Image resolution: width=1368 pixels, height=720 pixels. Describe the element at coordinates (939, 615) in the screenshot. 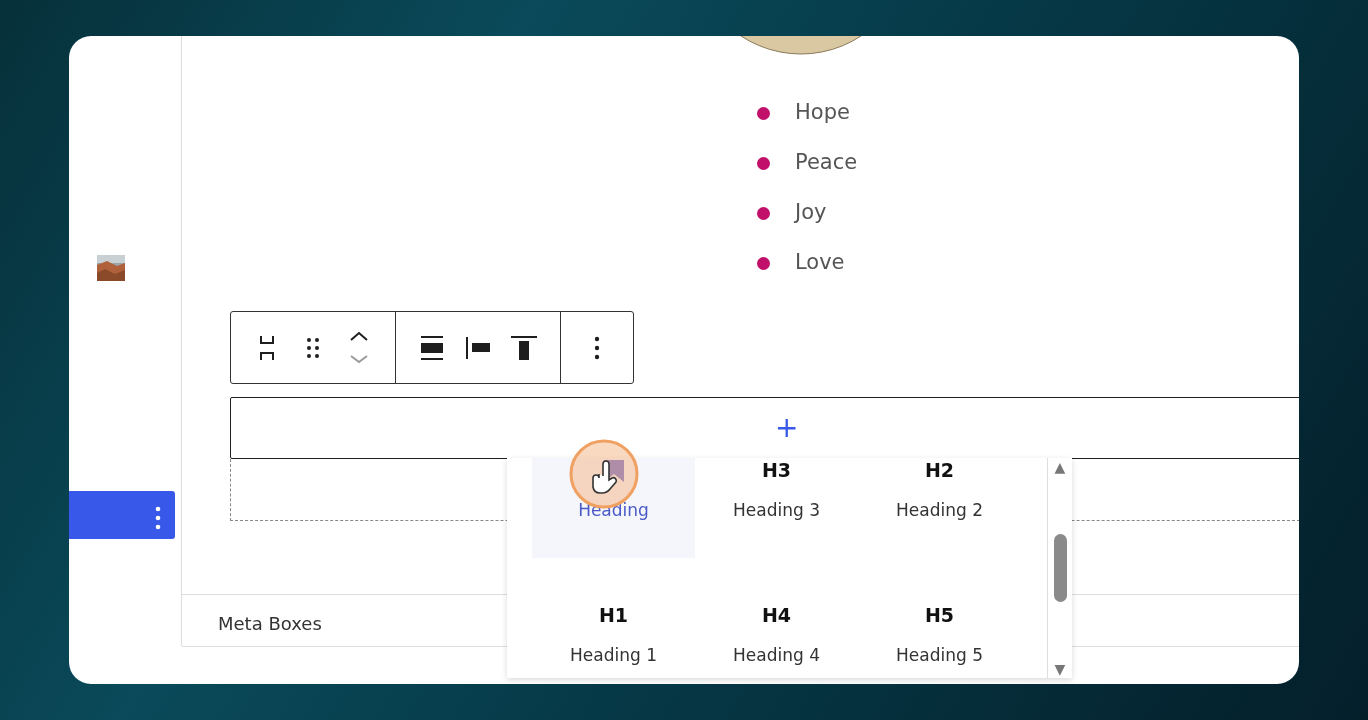

I see `heading-level-label: H5` at that location.